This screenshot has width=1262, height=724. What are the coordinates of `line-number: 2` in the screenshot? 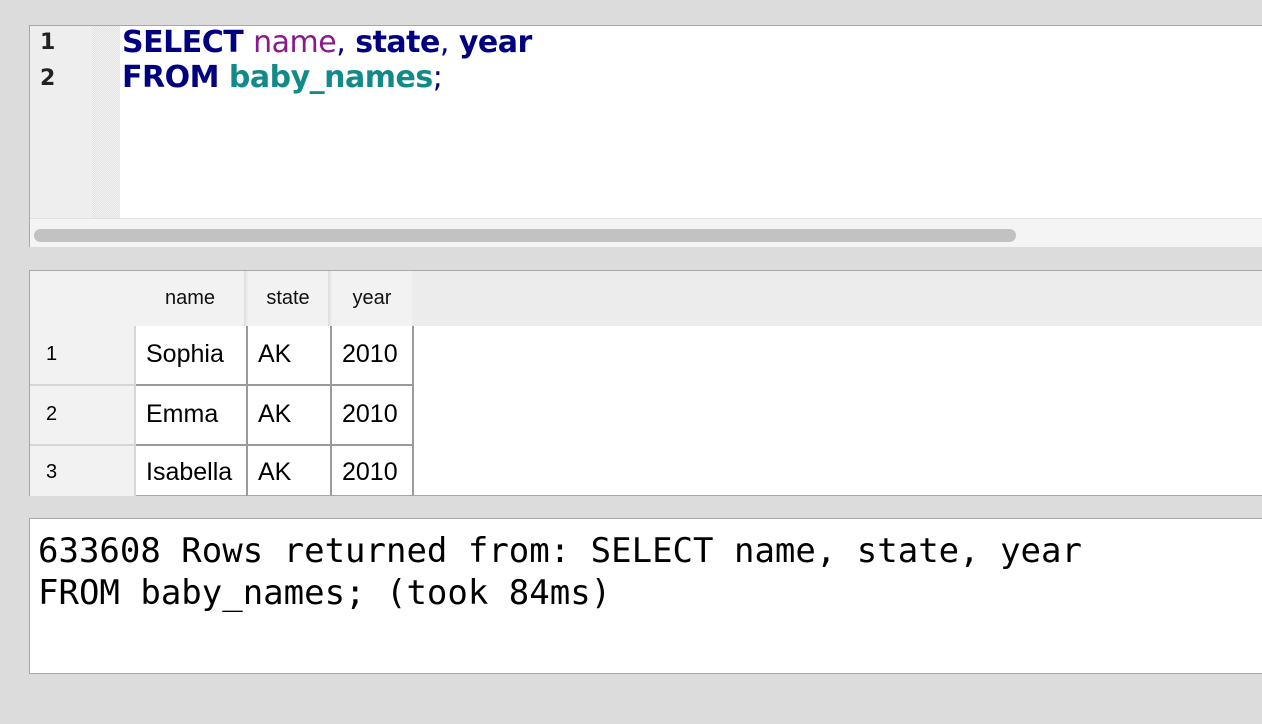 It's located at (48, 78).